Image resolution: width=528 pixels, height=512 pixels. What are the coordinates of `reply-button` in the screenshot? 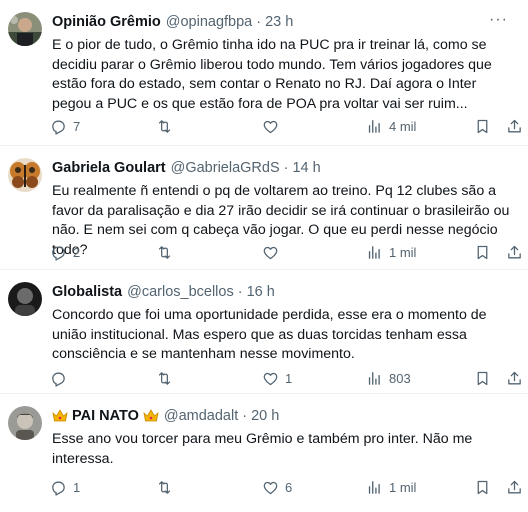 It's located at (61, 378).